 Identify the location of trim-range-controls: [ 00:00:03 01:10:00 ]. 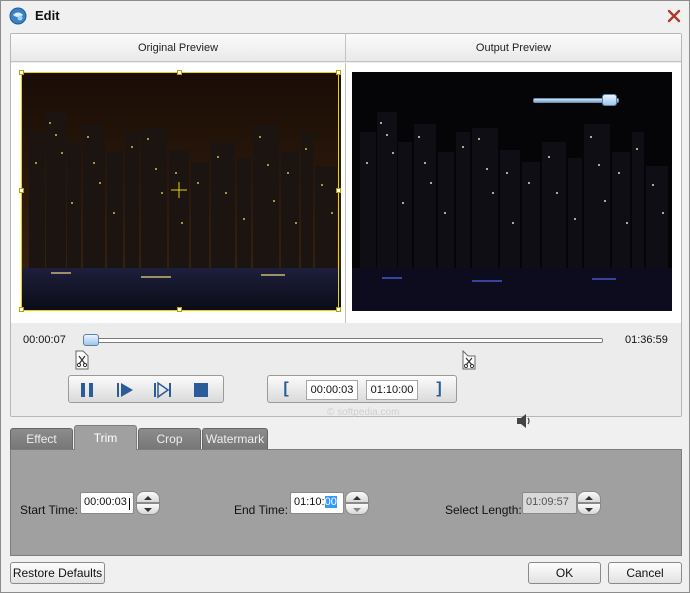
(362, 389).